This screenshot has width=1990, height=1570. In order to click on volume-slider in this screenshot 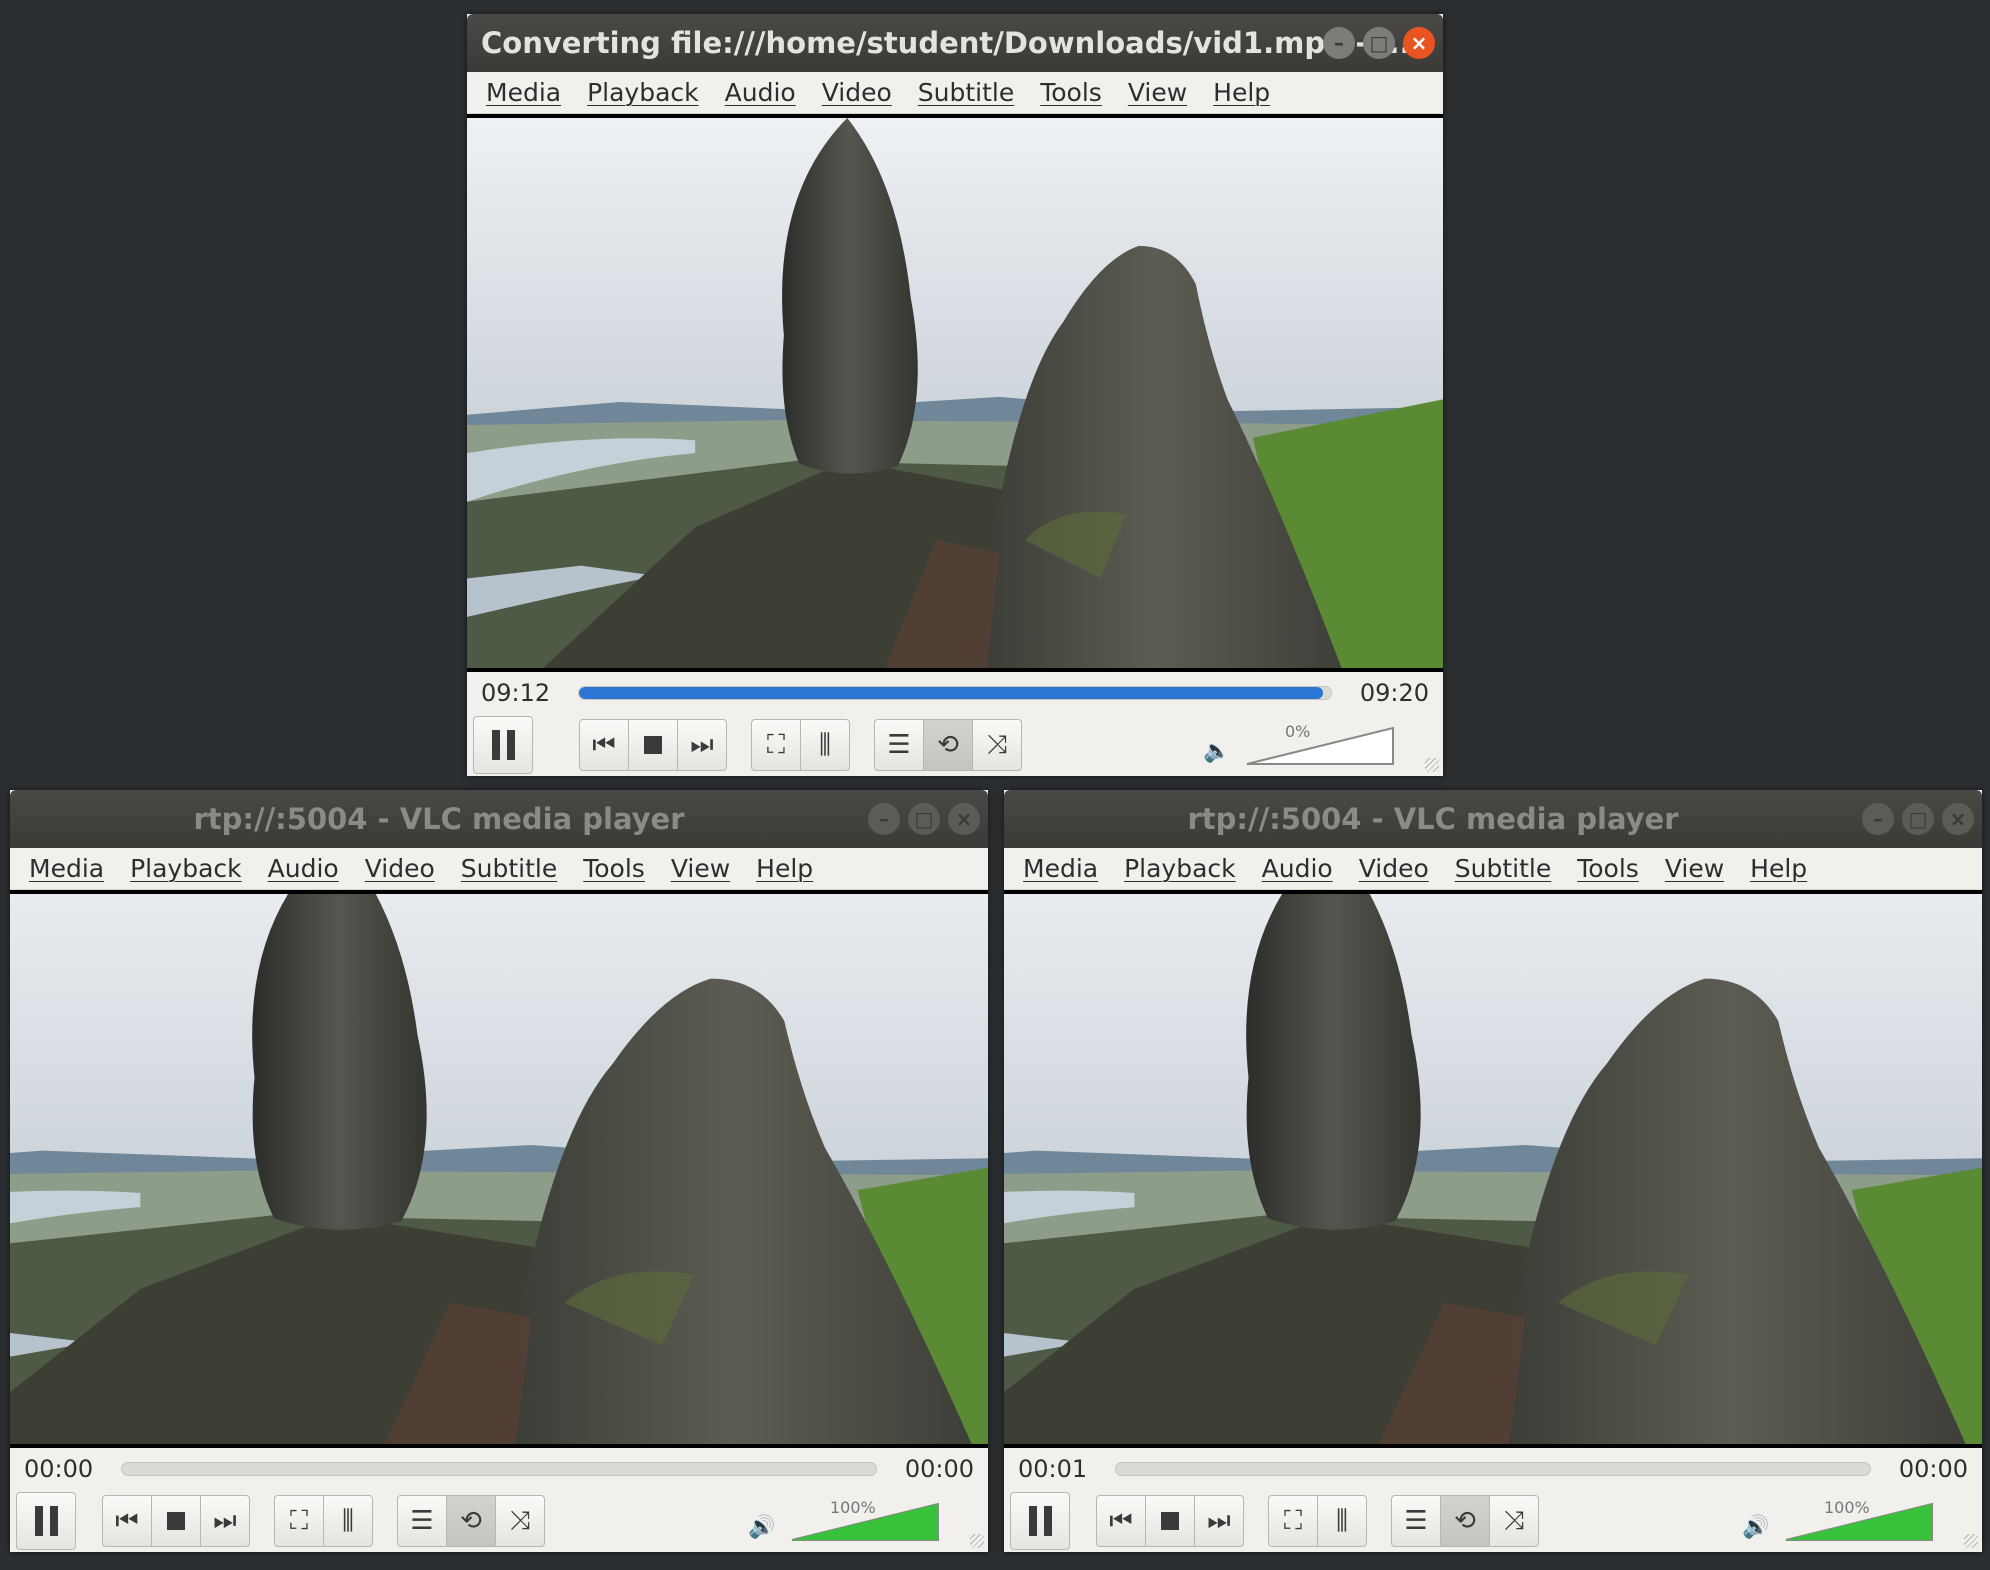, I will do `click(1320, 746)`.